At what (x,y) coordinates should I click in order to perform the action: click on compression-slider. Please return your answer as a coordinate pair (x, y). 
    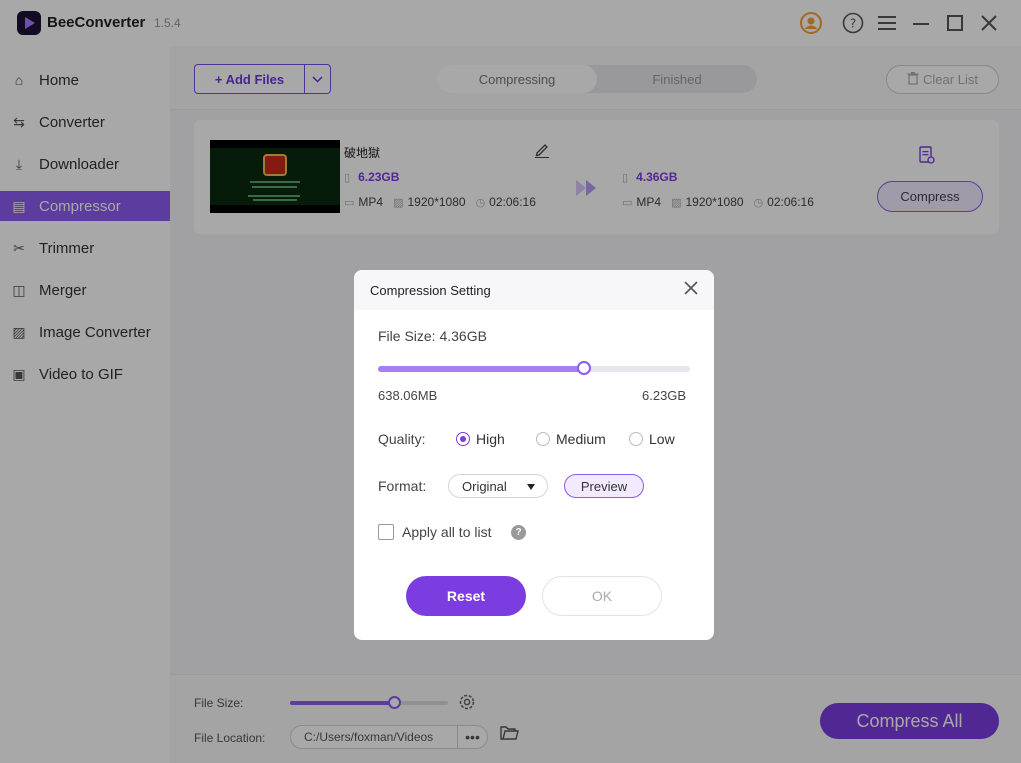
    Looking at the image, I should click on (534, 368).